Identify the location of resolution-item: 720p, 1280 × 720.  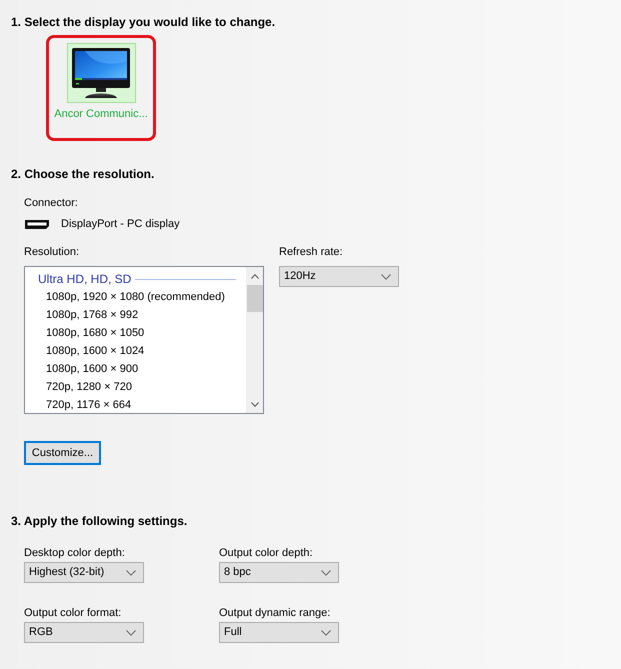
(135, 387).